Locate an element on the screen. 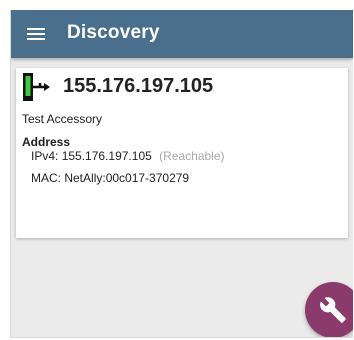 The width and height of the screenshot is (354, 340). wrench-icon is located at coordinates (333, 310).